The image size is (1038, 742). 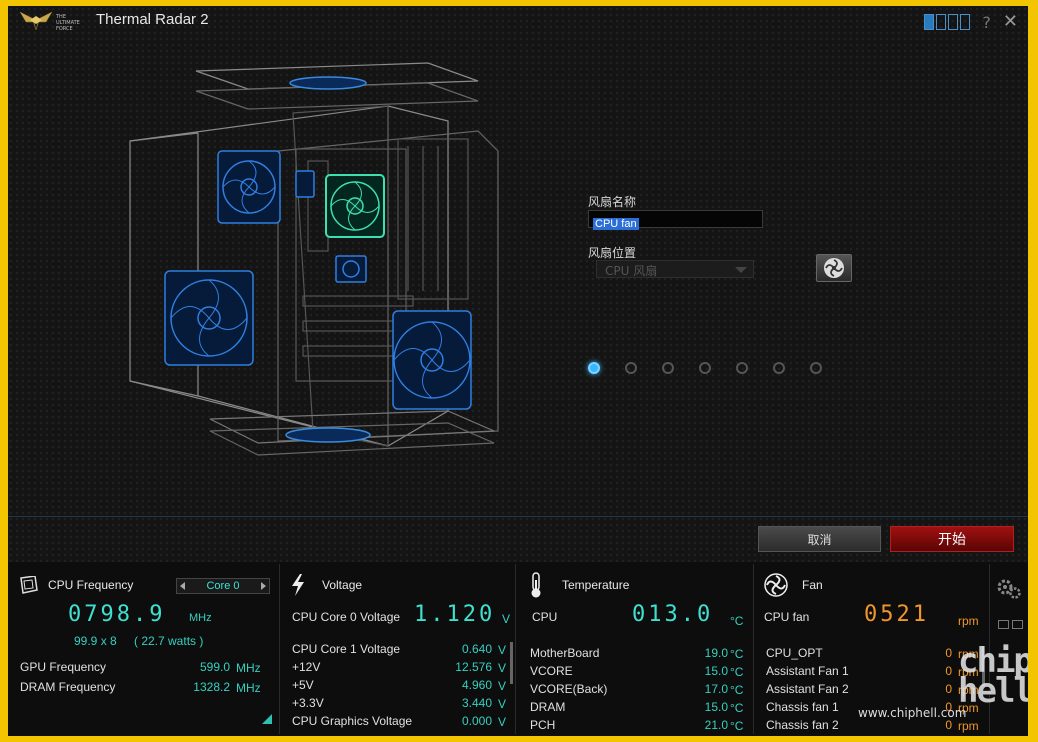 I want to click on gpu-frequency-label: GPU Frequency, so click(x=63, y=667).